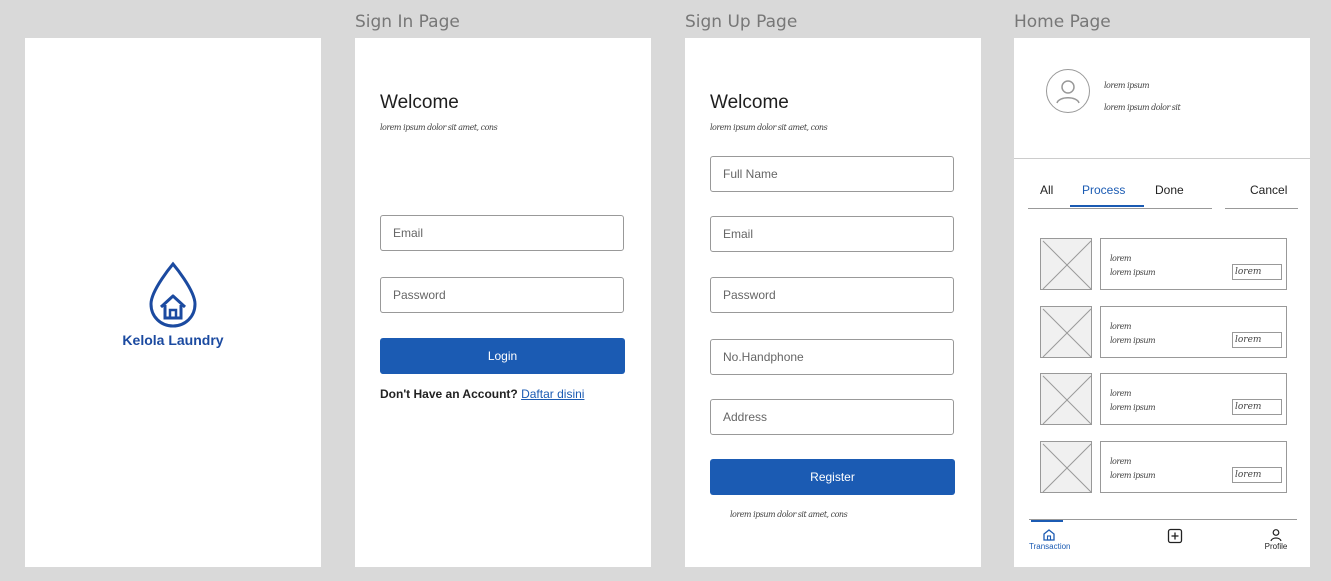 The height and width of the screenshot is (581, 1331). I want to click on brand-name: Kelola Laundry, so click(173, 340).